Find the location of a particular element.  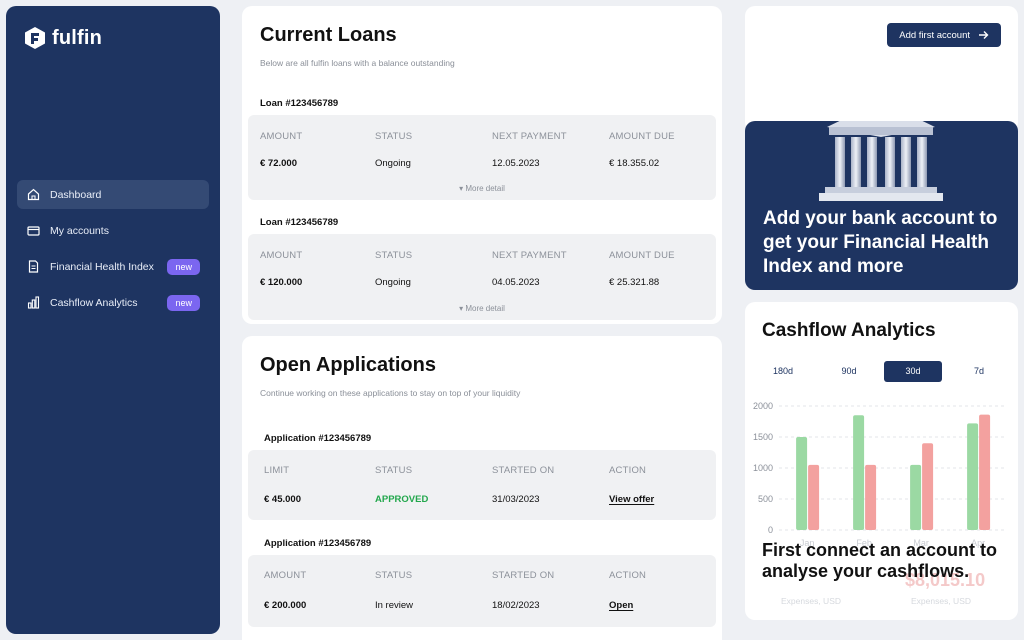

document-icon is located at coordinates (33, 266).